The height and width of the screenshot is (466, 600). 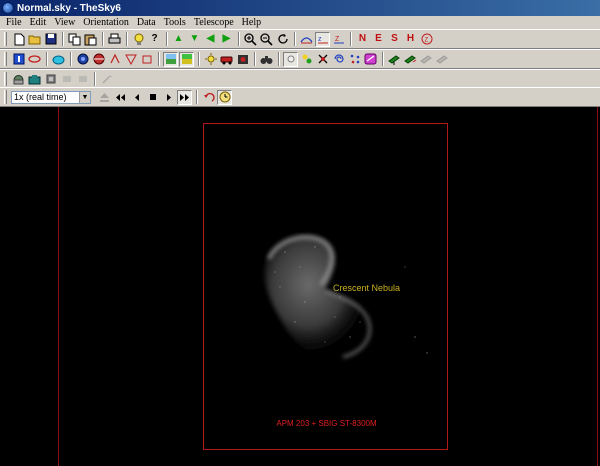 What do you see at coordinates (18, 59) in the screenshot?
I see `information-icon` at bounding box center [18, 59].